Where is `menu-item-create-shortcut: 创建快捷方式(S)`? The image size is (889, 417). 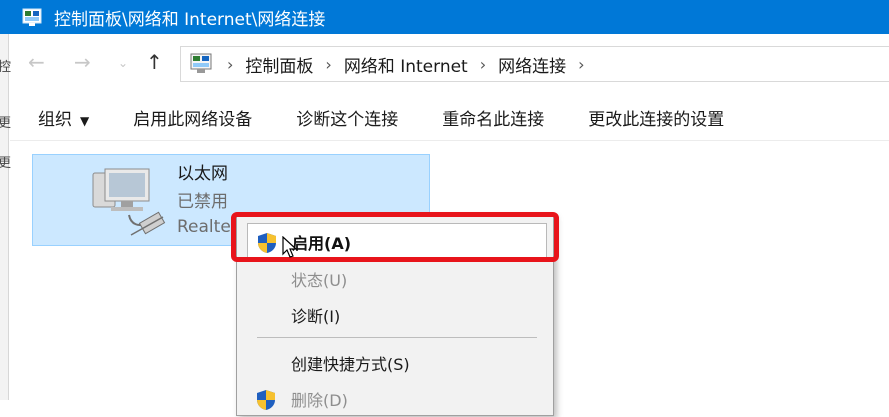
menu-item-create-shortcut: 创建快捷方式(S) is located at coordinates (395, 363).